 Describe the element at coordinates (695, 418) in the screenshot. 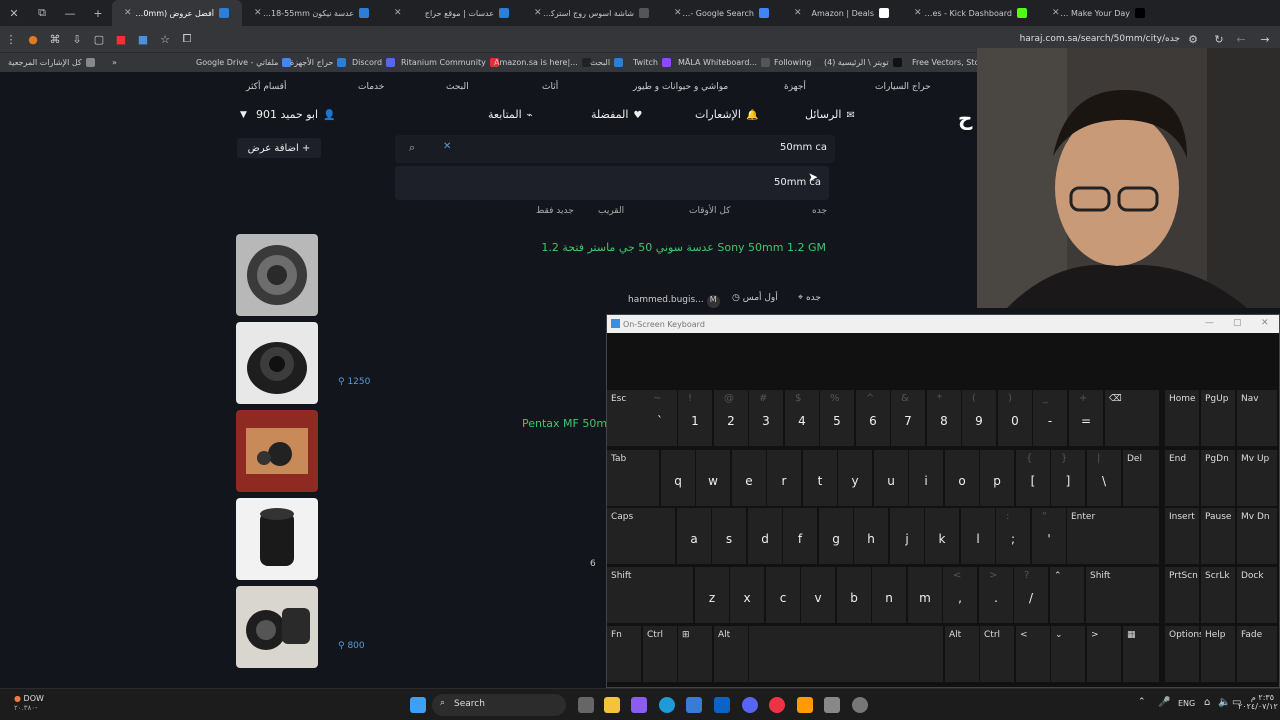

I see `key-0-2: ! 1` at that location.